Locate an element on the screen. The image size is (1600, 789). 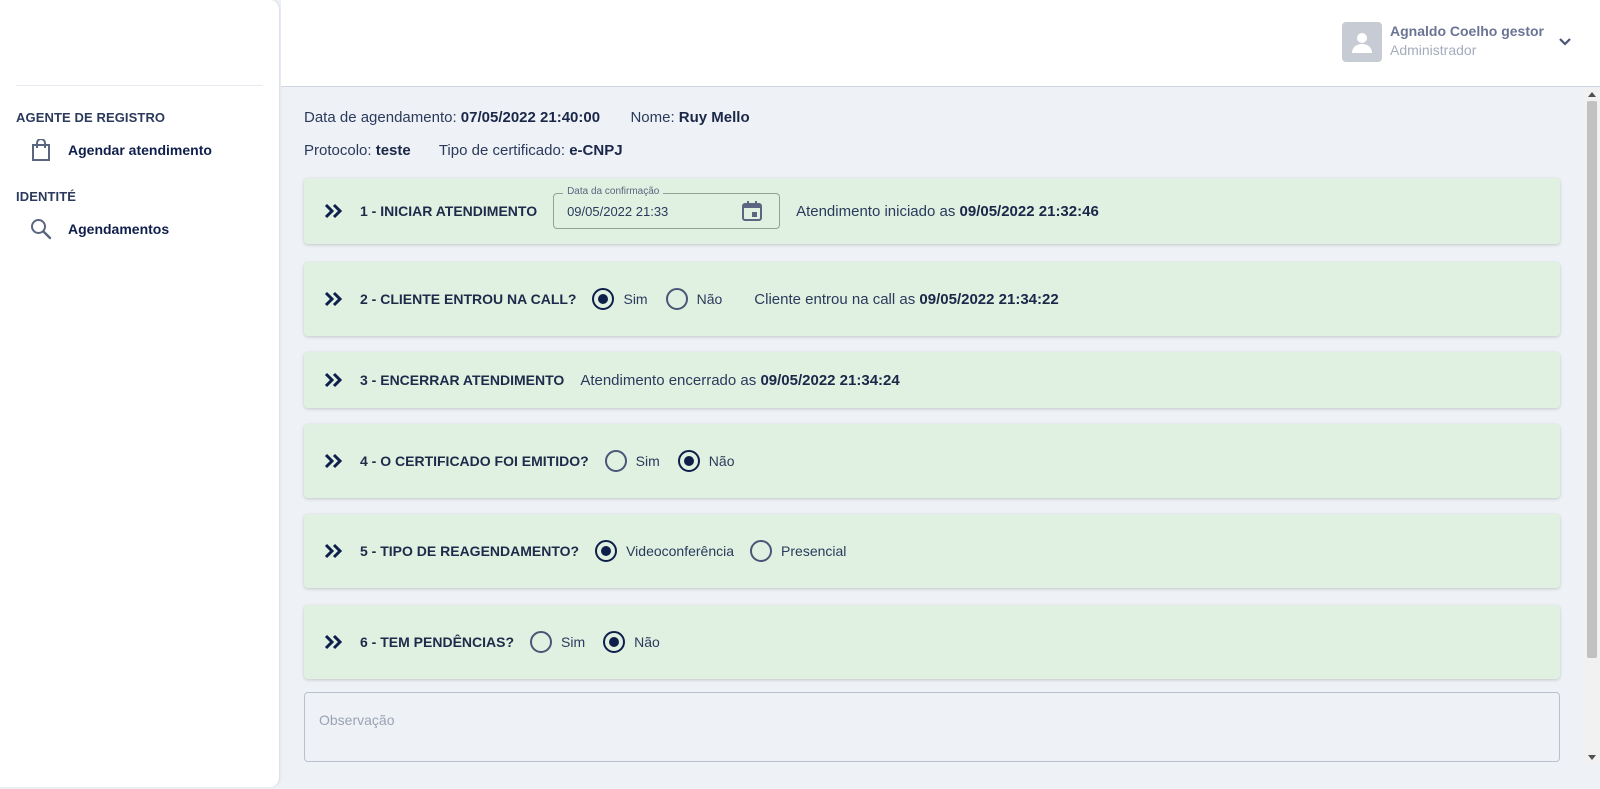
protocol-label: Protocolo: is located at coordinates (338, 150).